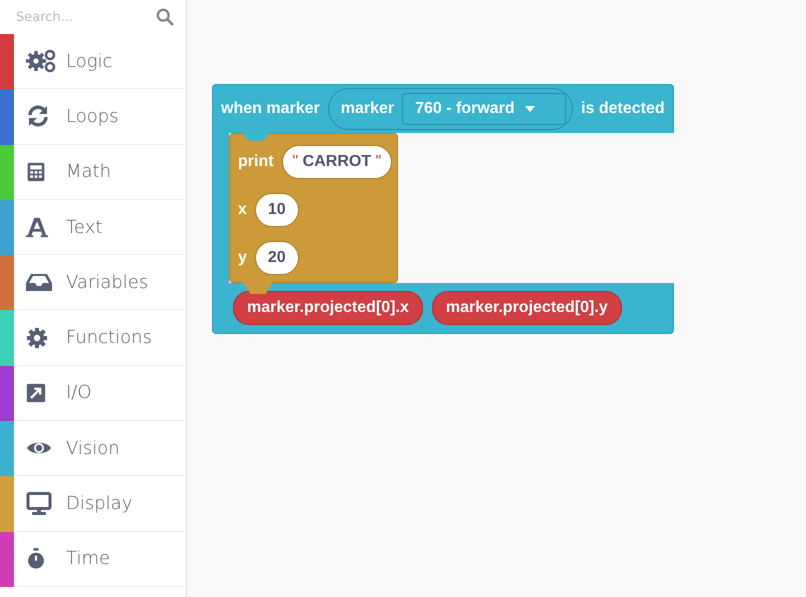 The image size is (806, 597). I want to click on category-label: Loops, so click(92, 116).